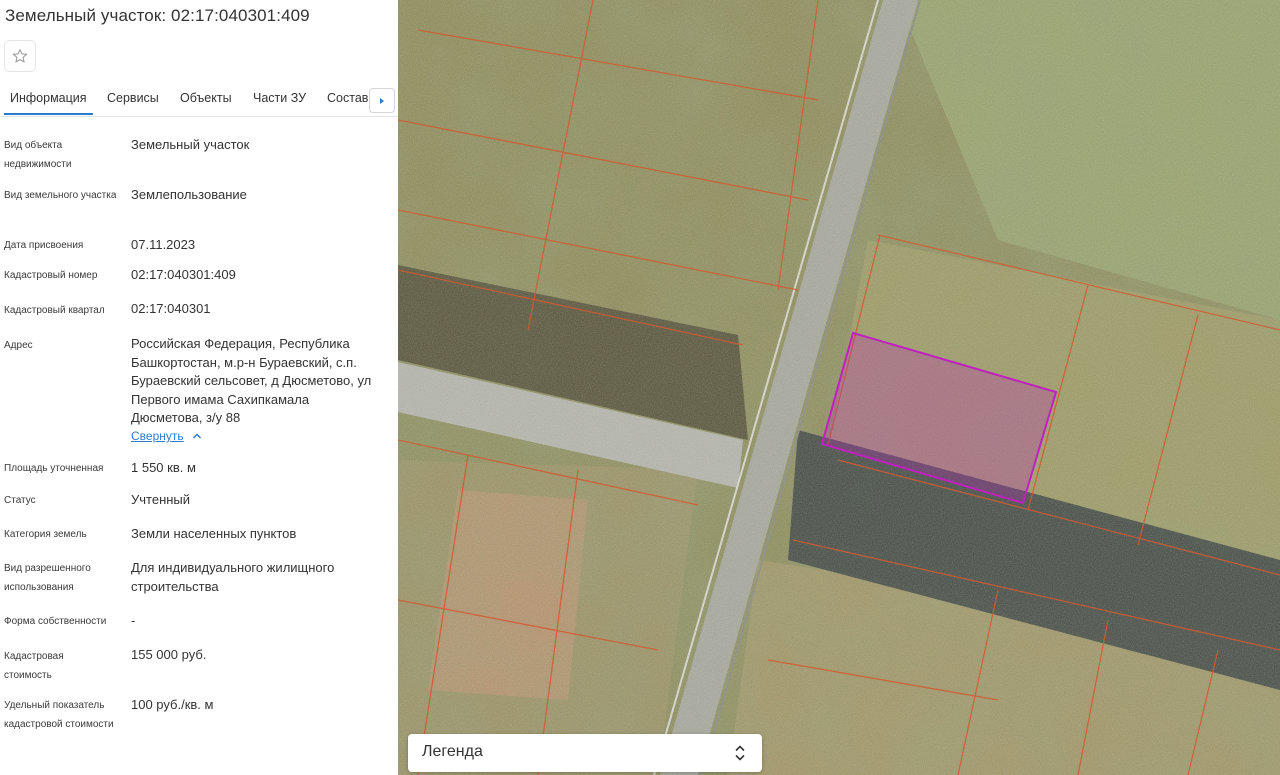 This screenshot has height=775, width=1280. I want to click on field-value-cadastral-quarter: 02:17:040301, so click(171, 308).